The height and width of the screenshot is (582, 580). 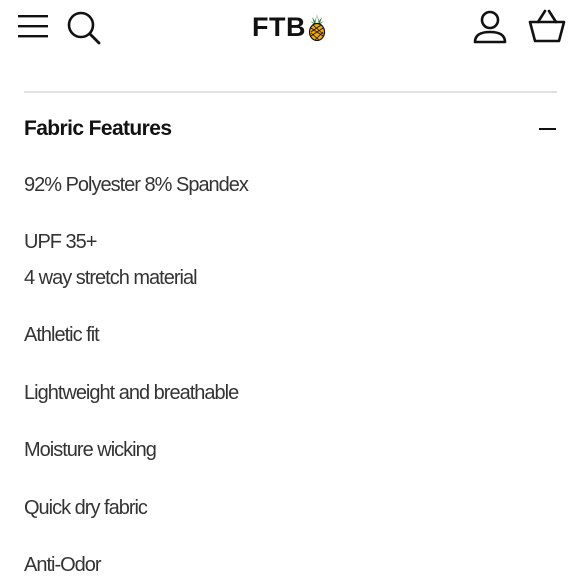 What do you see at coordinates (62, 335) in the screenshot?
I see `feature-item: Athletic fit` at bounding box center [62, 335].